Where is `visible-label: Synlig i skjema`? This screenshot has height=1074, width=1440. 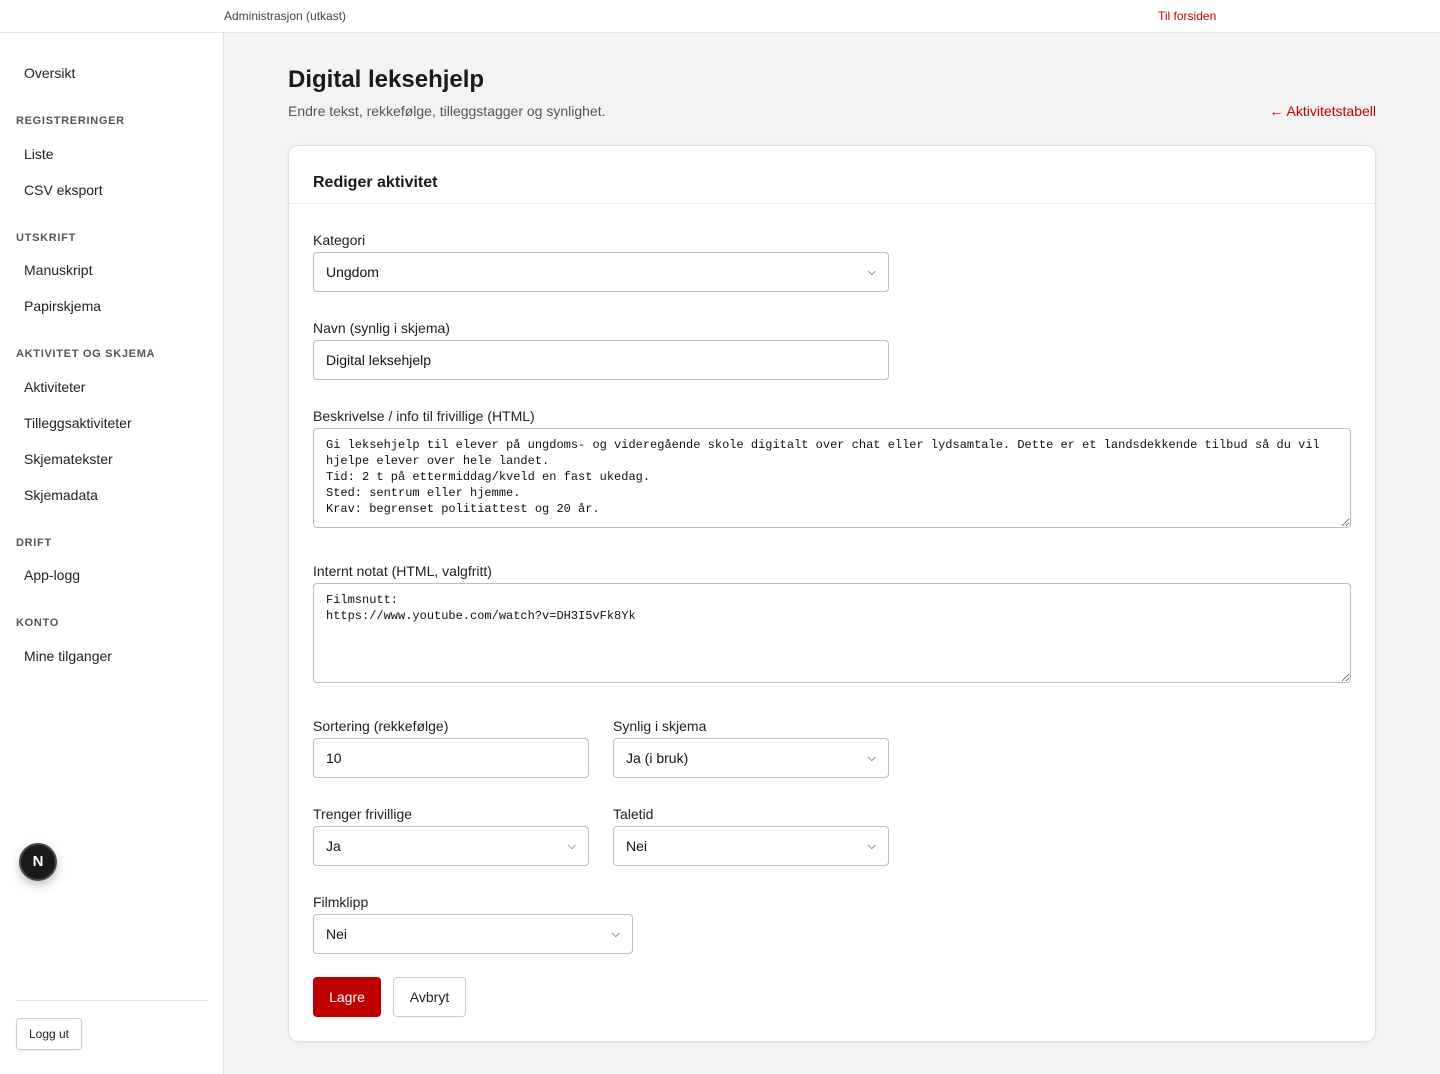
visible-label: Synlig i skjema is located at coordinates (660, 726).